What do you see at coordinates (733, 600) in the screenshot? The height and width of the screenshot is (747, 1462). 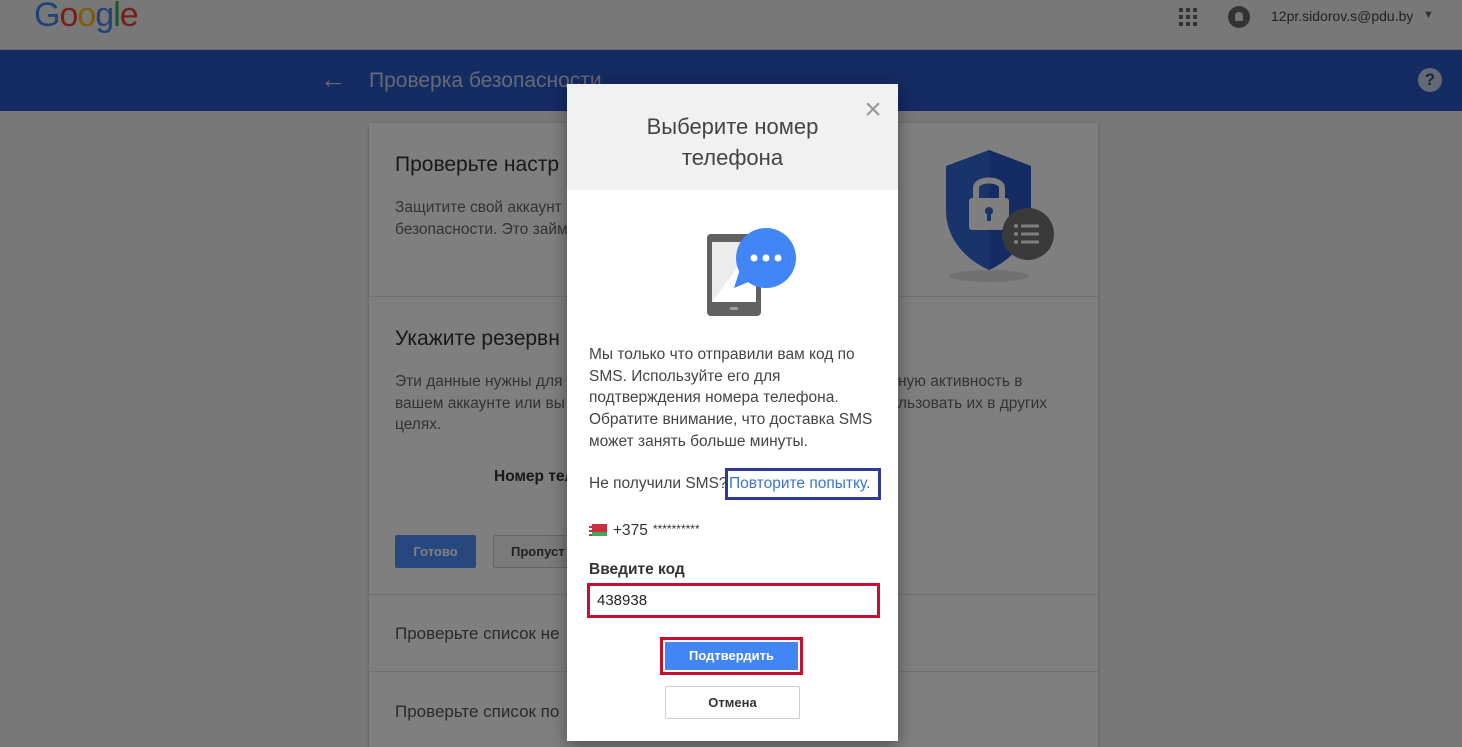 I see `verification-code-input` at bounding box center [733, 600].